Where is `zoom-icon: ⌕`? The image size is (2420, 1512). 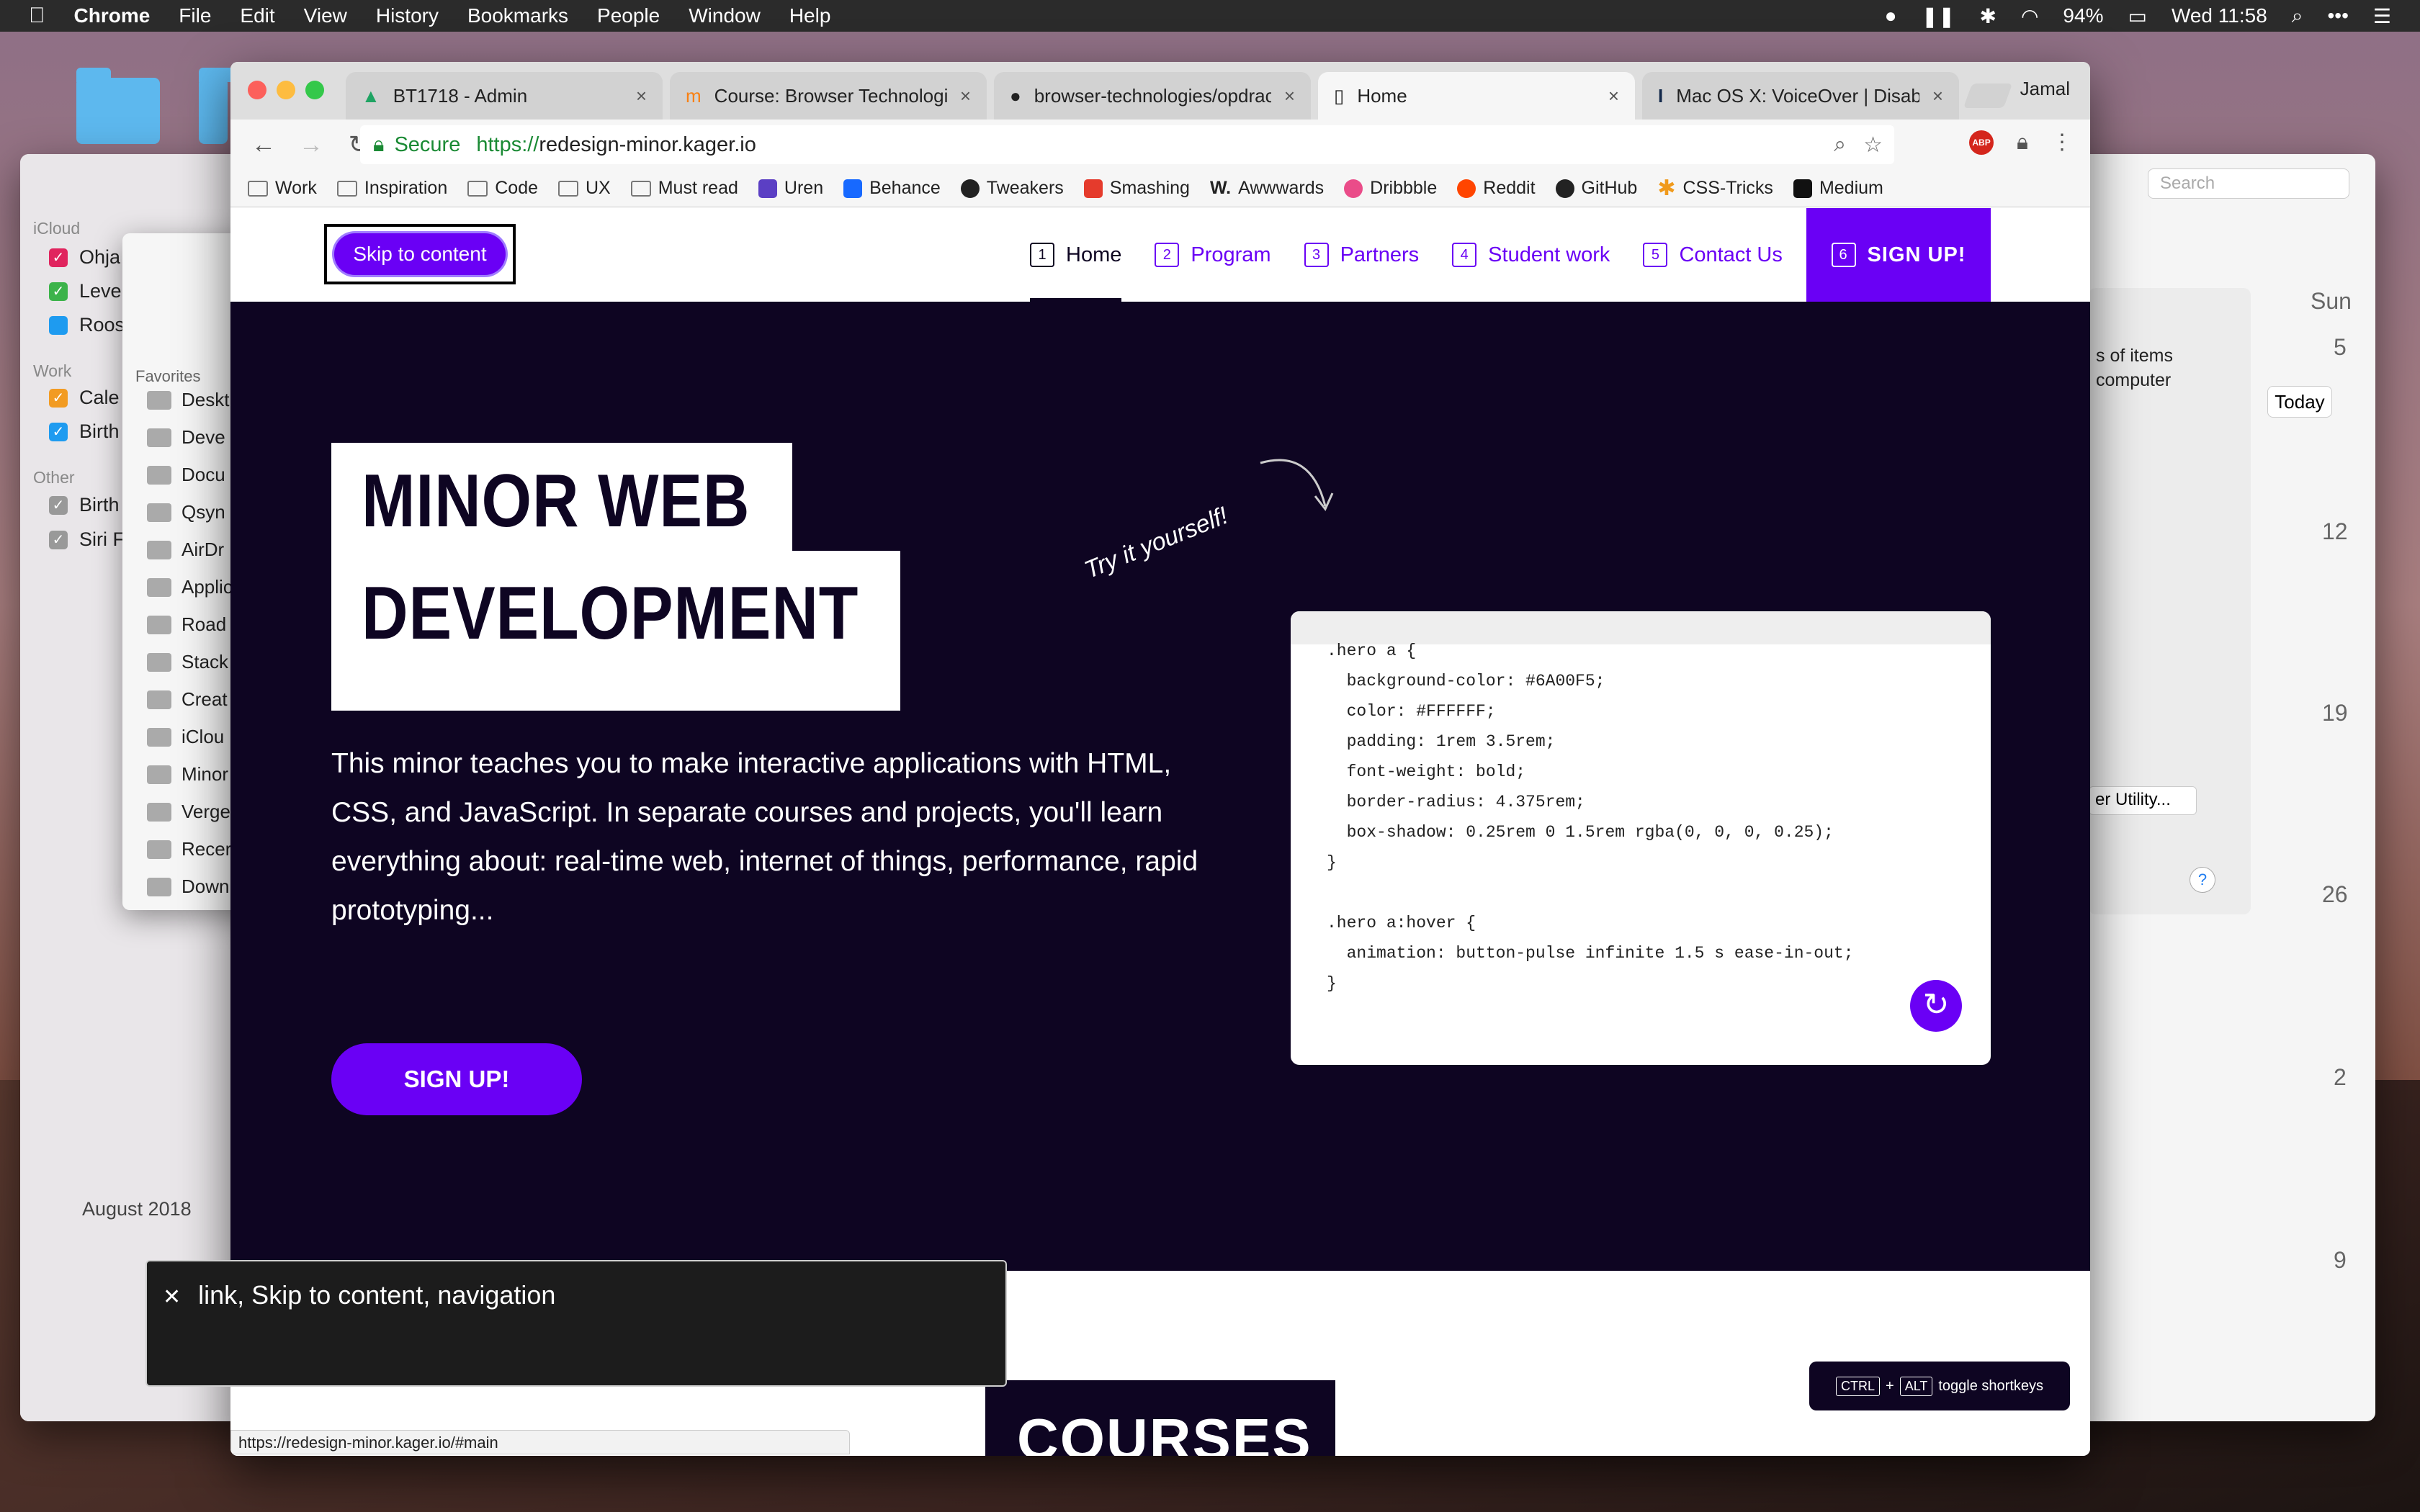
zoom-icon: ⌕ is located at coordinates (1840, 144).